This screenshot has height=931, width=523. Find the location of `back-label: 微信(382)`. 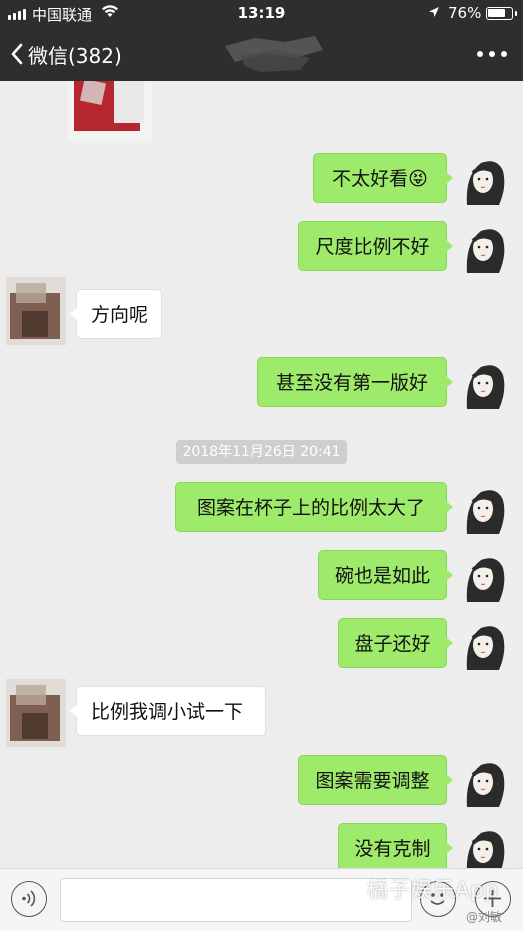

back-label: 微信(382) is located at coordinates (75, 55).